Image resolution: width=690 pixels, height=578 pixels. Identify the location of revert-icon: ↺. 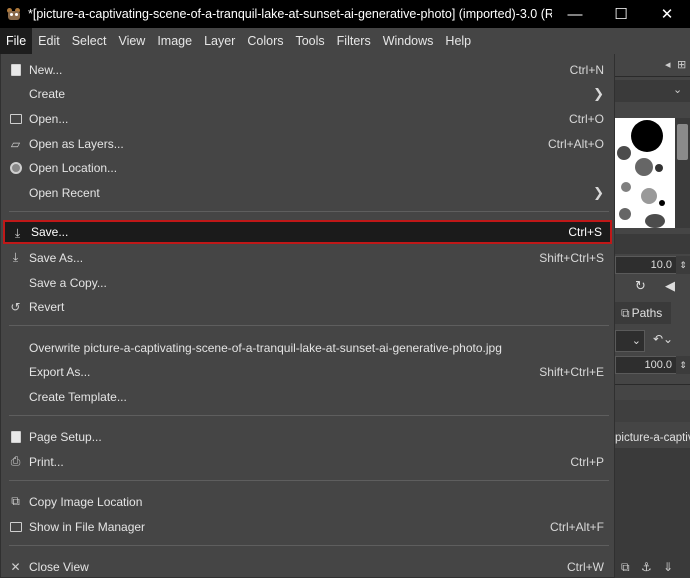
(15, 306).